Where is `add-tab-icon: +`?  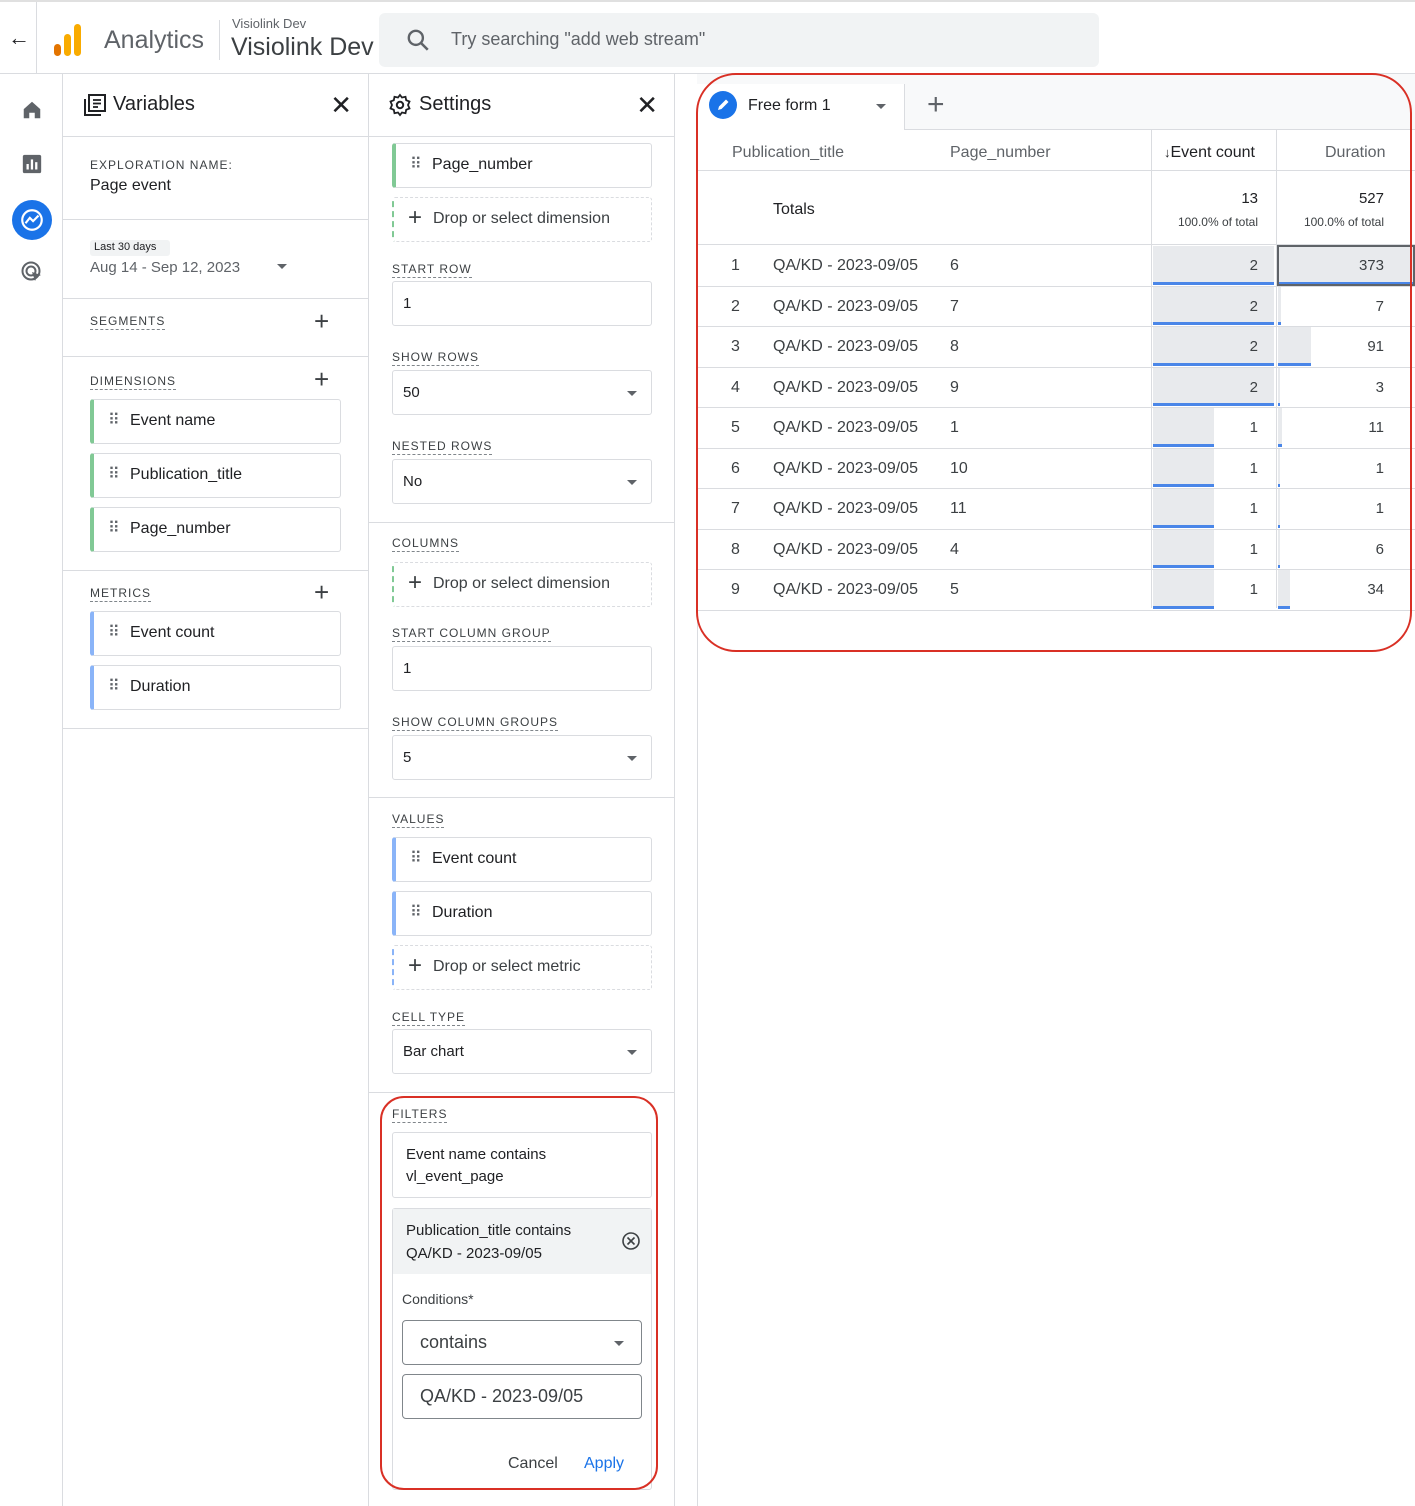
add-tab-icon: + is located at coordinates (936, 105).